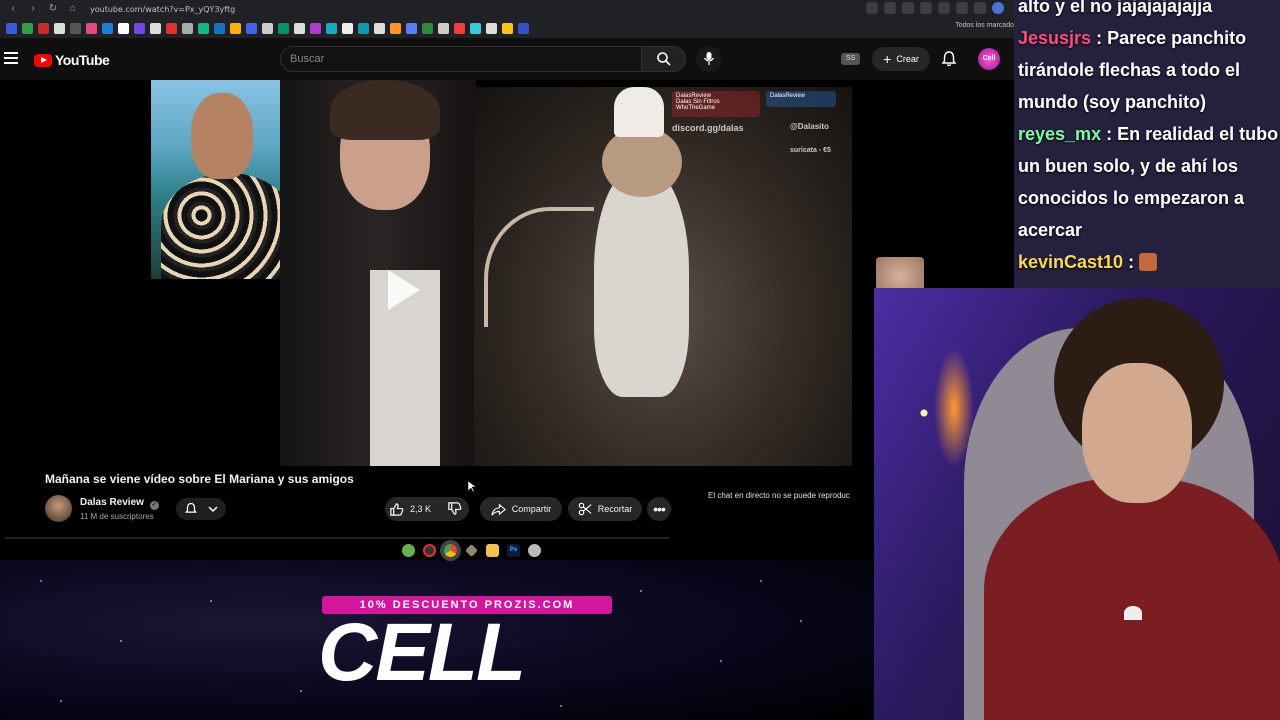 The height and width of the screenshot is (720, 1280). Describe the element at coordinates (980, 8) in the screenshot. I see `puzzle-icon` at that location.